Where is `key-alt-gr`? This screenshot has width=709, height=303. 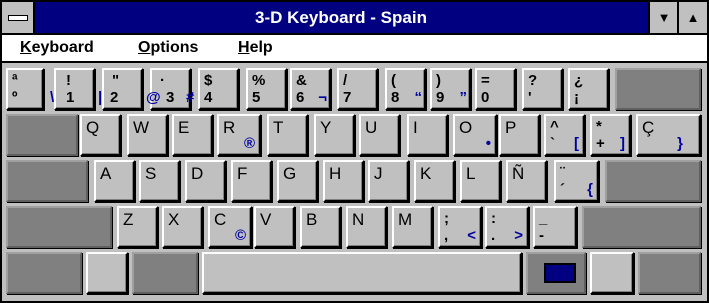 key-alt-gr is located at coordinates (556, 273).